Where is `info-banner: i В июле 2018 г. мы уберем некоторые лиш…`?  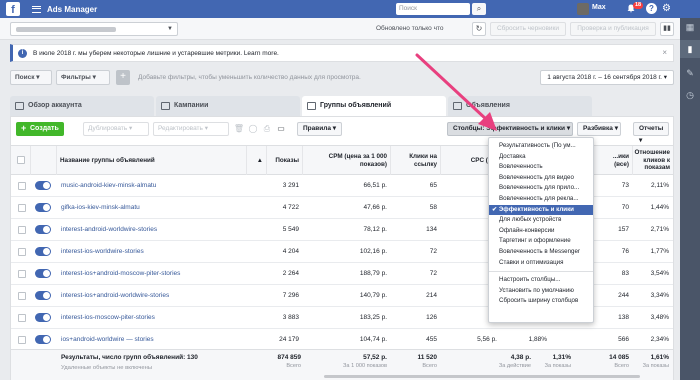 info-banner: i В июле 2018 г. мы уберем некоторые лиш… is located at coordinates (342, 53).